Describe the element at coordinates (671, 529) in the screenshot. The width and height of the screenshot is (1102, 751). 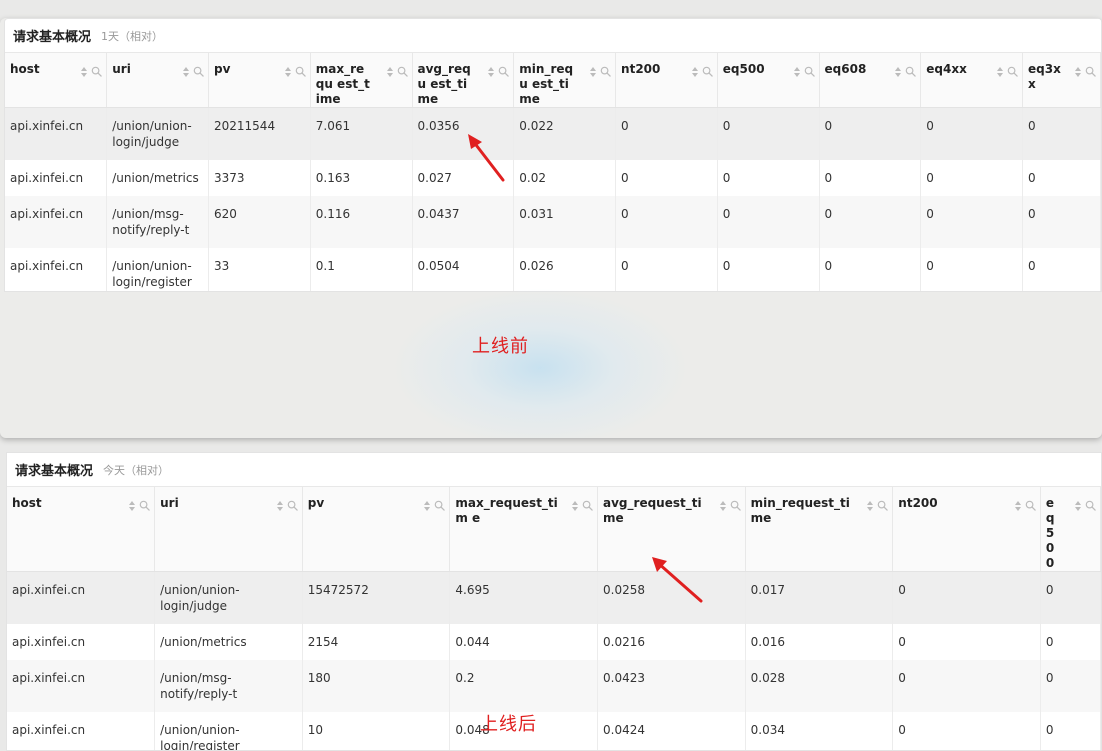
I see `column-header: avg_request_time` at that location.